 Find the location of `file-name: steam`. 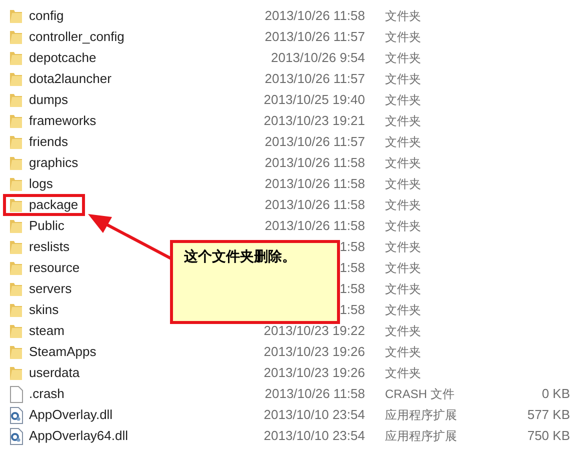

file-name: steam is located at coordinates (46, 331).